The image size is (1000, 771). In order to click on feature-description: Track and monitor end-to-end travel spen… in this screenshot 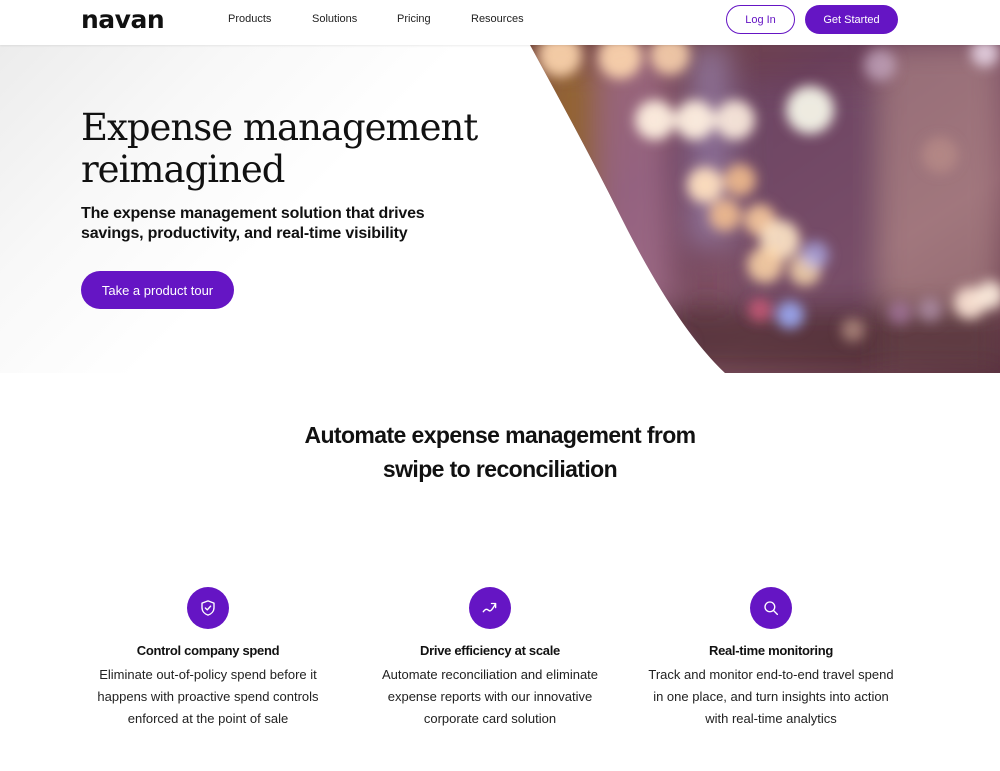, I will do `click(771, 697)`.